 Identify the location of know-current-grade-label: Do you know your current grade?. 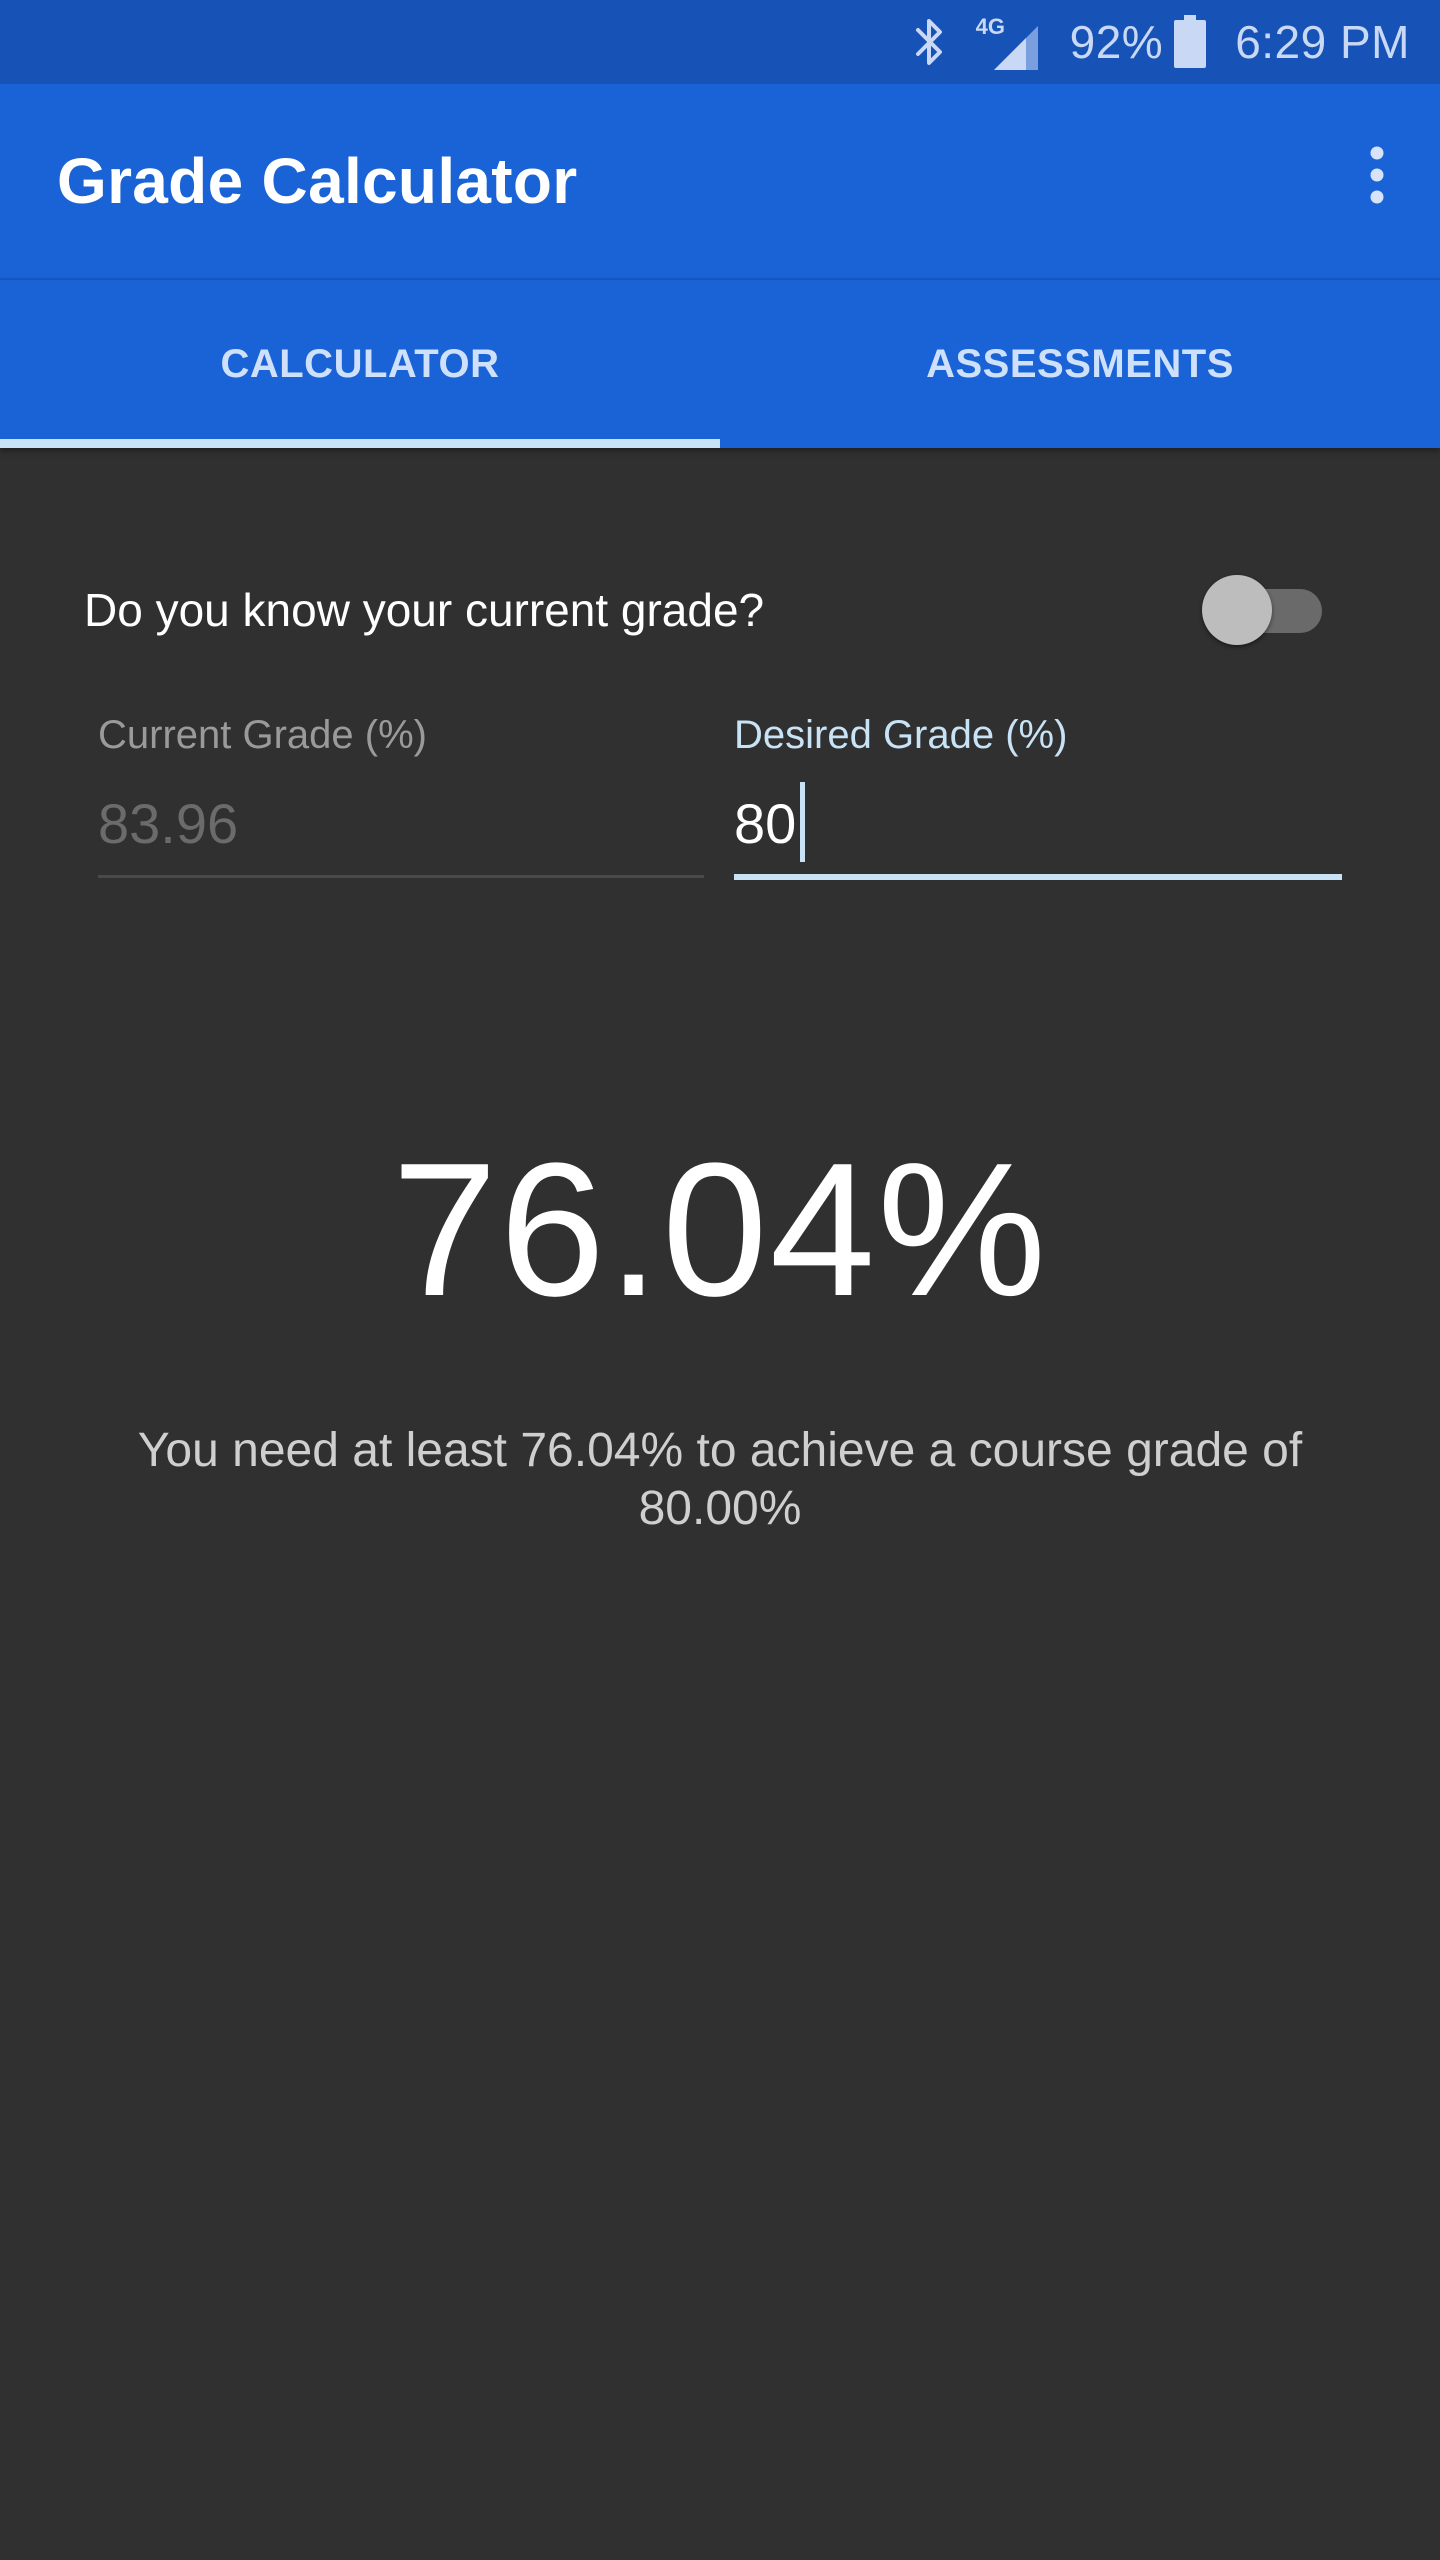
(424, 610).